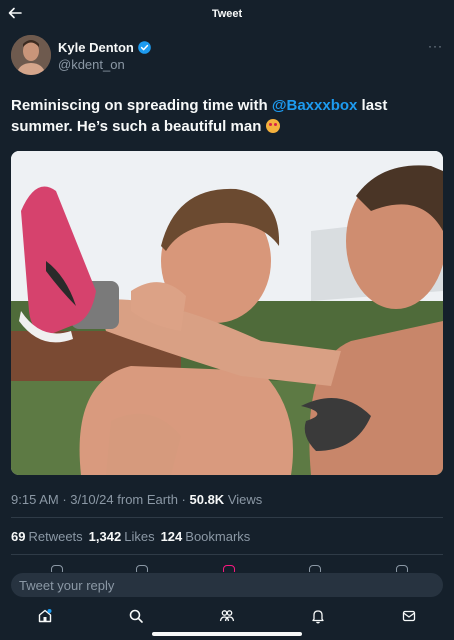  I want to click on reply-input: Tweet your reply, so click(227, 585).